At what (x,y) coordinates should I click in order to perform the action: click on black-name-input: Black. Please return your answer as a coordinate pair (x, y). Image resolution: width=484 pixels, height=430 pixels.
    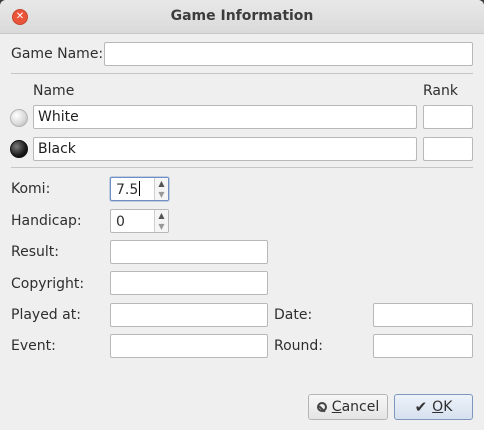
    Looking at the image, I should click on (225, 149).